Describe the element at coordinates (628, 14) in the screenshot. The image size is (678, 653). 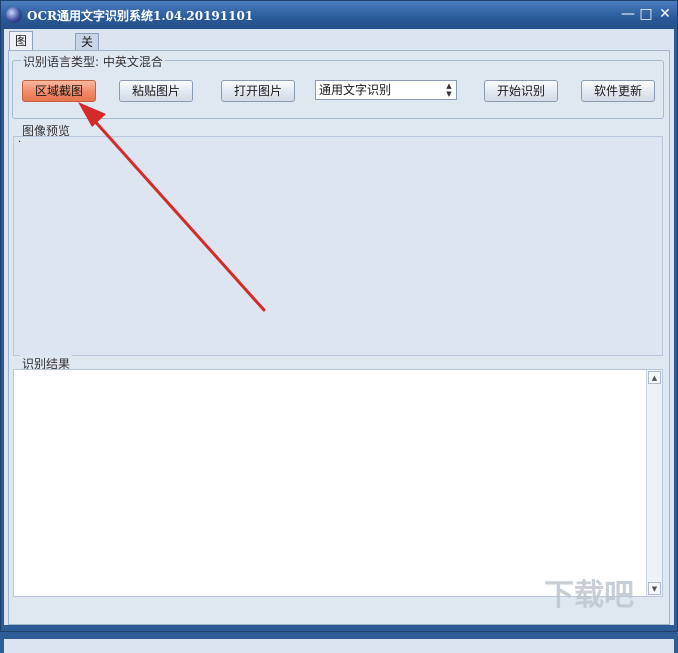
I see `minimize-button: —` at that location.